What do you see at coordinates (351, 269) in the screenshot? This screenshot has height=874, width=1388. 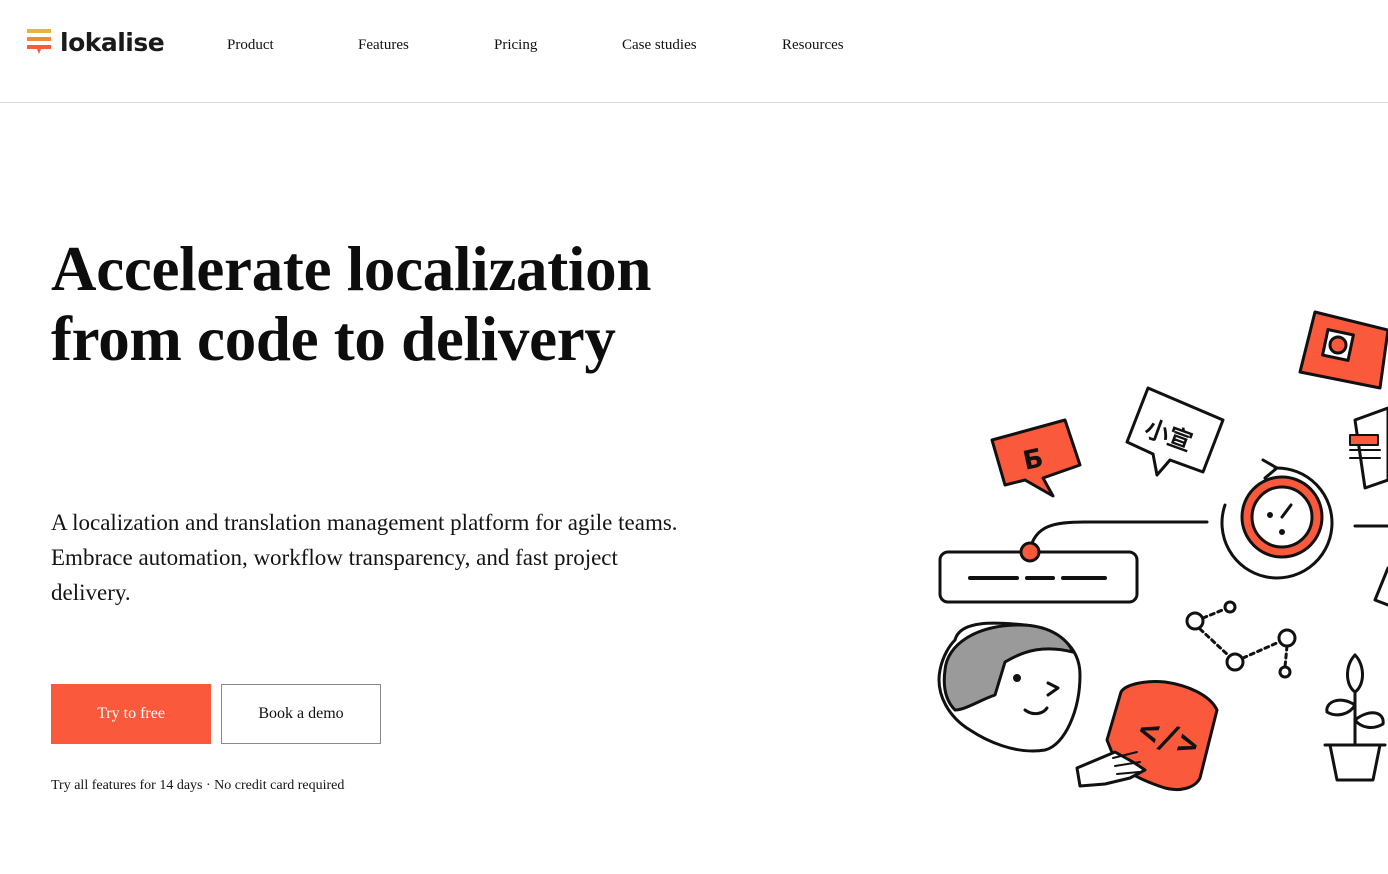 I see `hero-title-line-1: Accelerate localization` at bounding box center [351, 269].